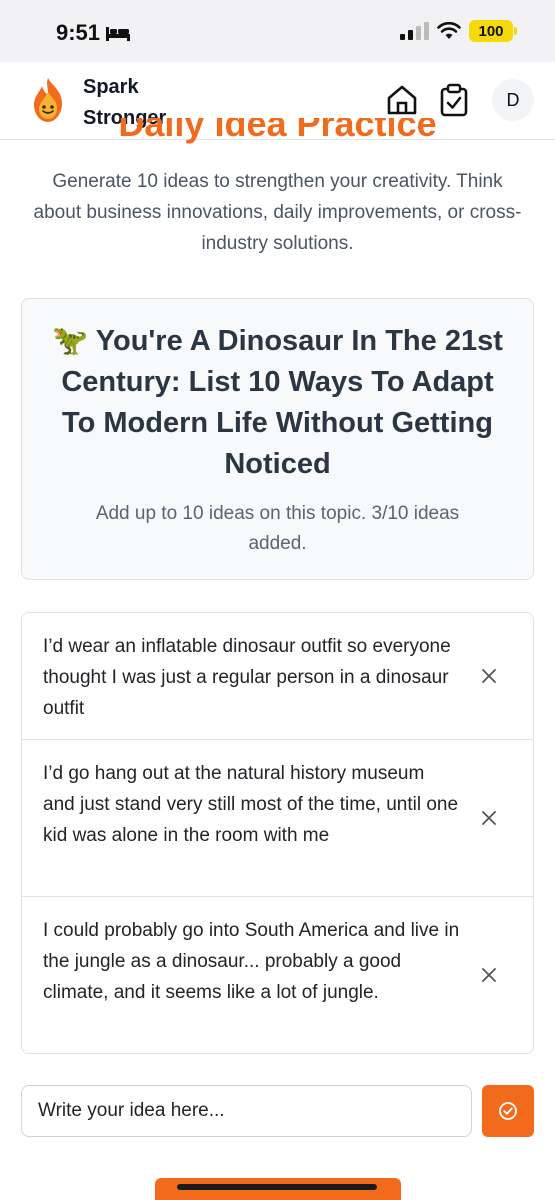 The width and height of the screenshot is (555, 1200). I want to click on wifi-icon, so click(449, 30).